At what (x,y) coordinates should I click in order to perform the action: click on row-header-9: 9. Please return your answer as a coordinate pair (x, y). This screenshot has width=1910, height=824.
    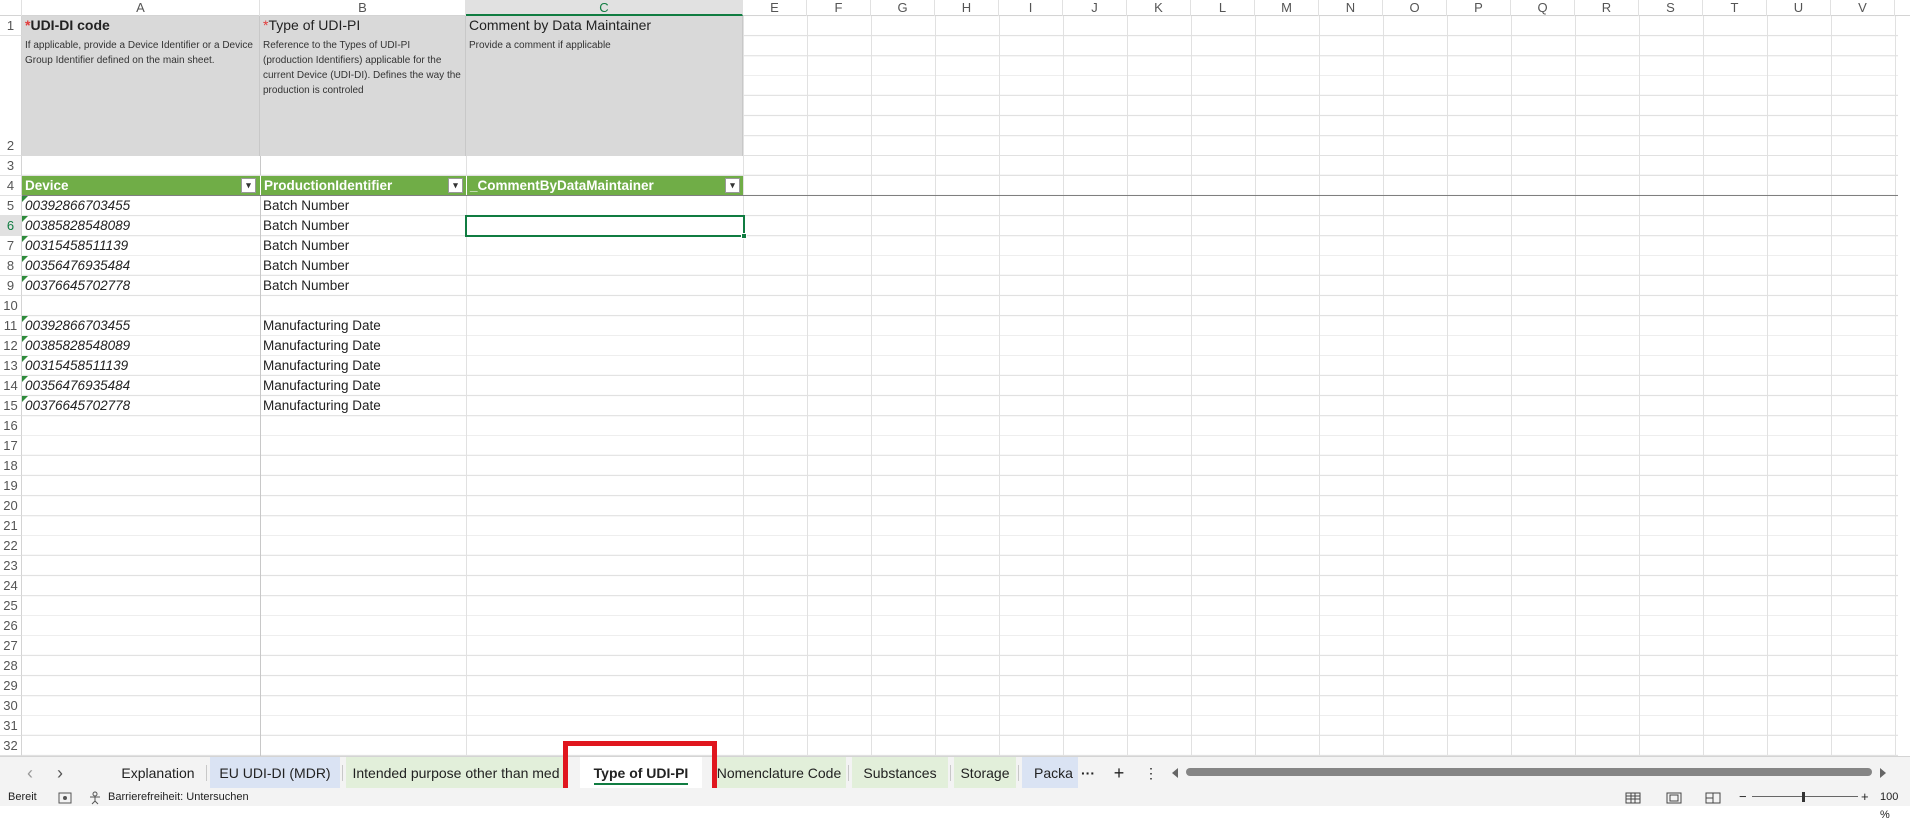
    Looking at the image, I should click on (11, 286).